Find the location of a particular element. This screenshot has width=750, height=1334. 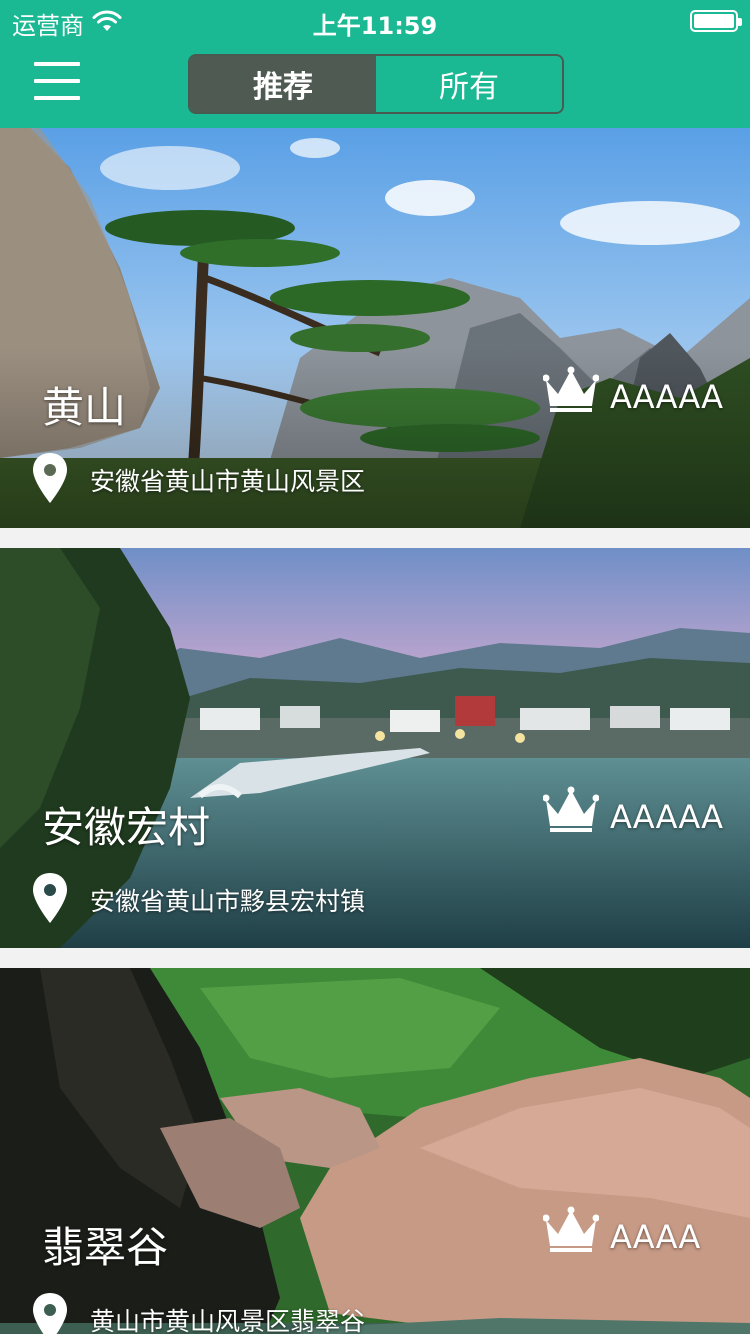

hamburger-menu-icon is located at coordinates (57, 81).